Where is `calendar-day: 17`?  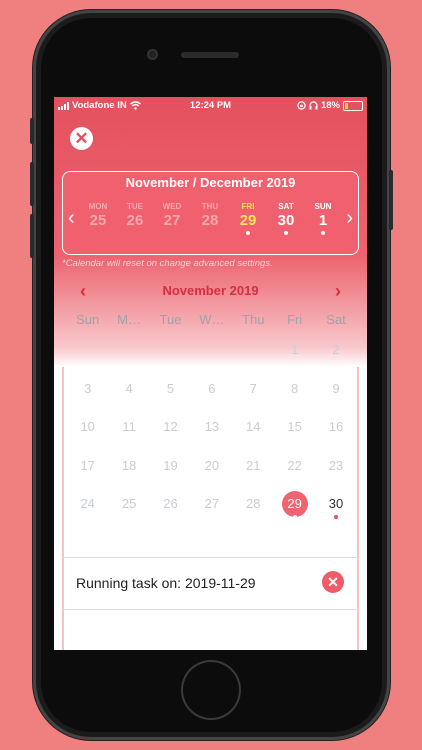
calendar-day: 17 is located at coordinates (87, 472).